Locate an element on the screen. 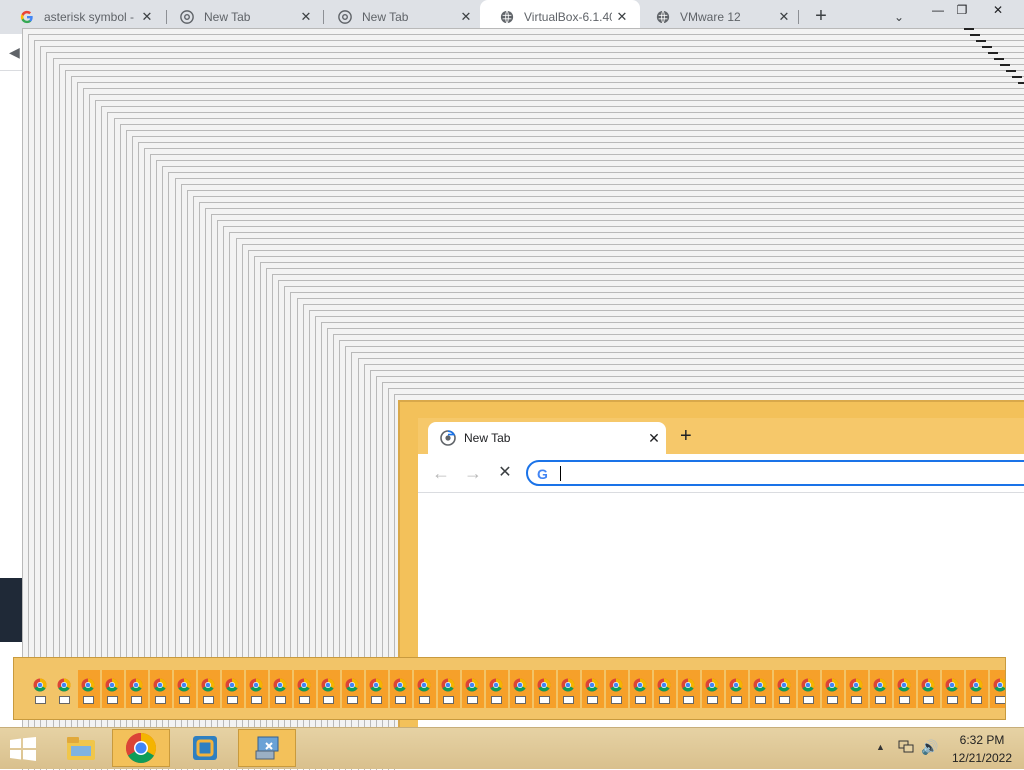 Image resolution: width=1024 pixels, height=770 pixels. installer-taskbar-button is located at coordinates (267, 748).